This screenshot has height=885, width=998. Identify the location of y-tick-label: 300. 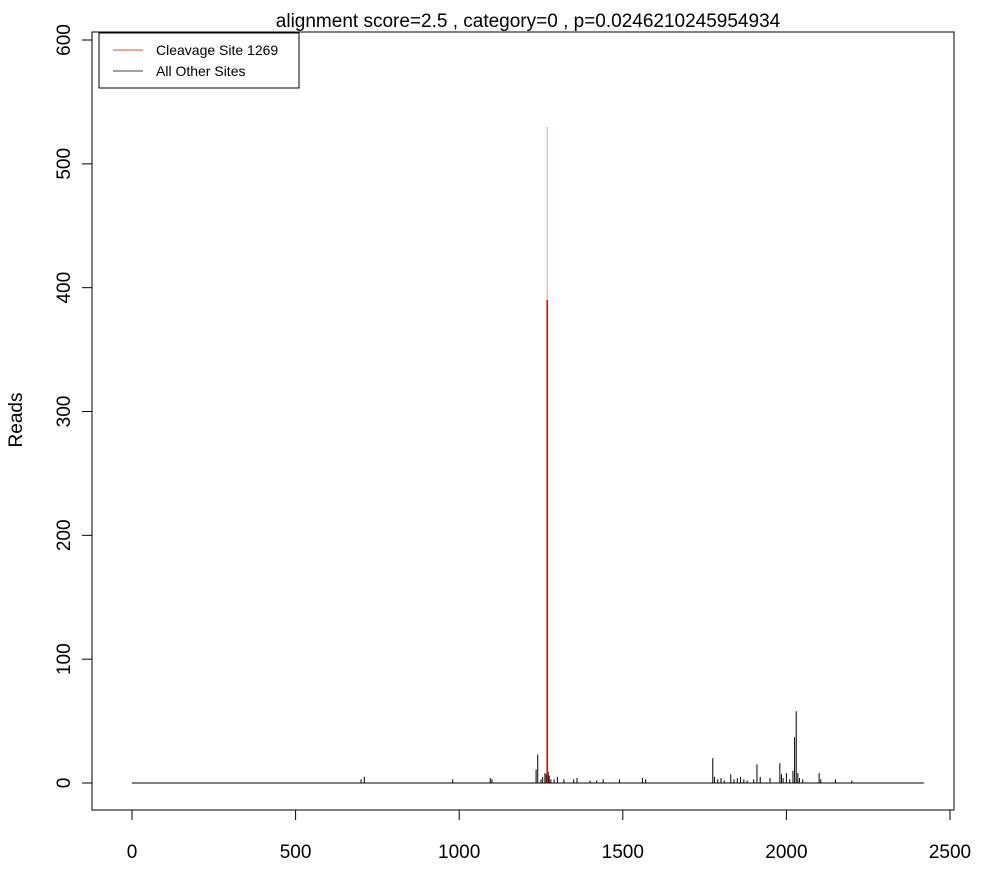
(64, 412).